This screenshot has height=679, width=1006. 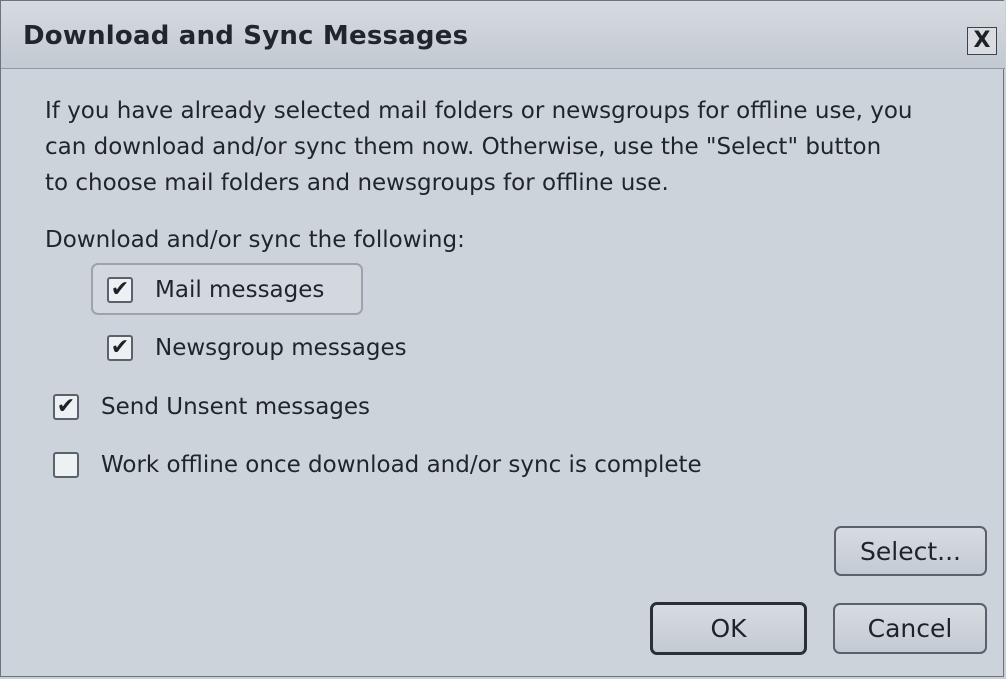 I want to click on newsgroup-messages-option: ✔ Newsgroup messages, so click(x=257, y=348).